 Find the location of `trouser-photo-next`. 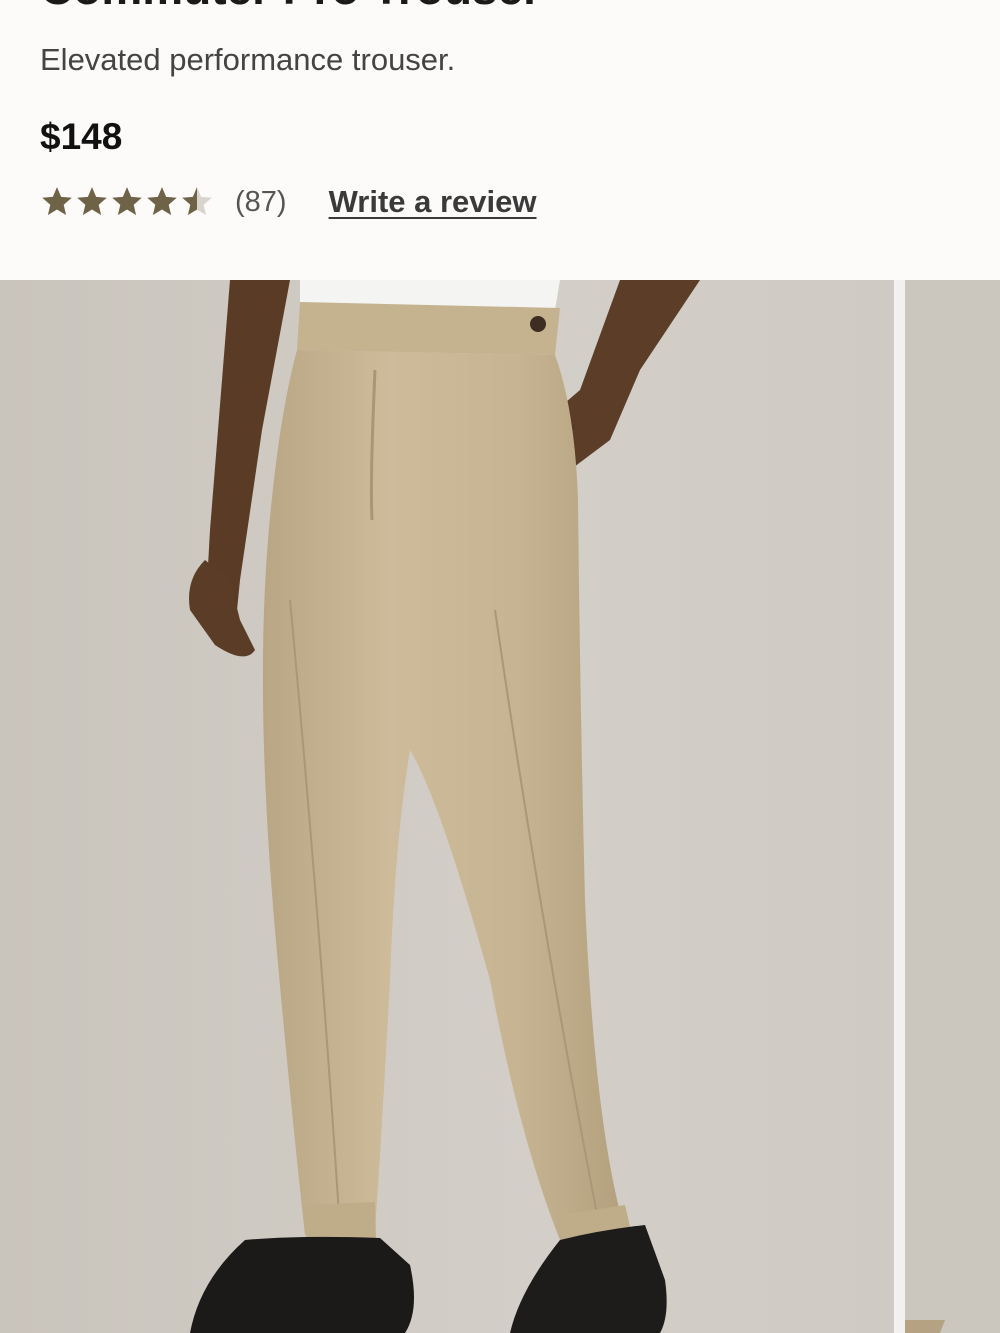

trouser-photo-next is located at coordinates (952, 806).